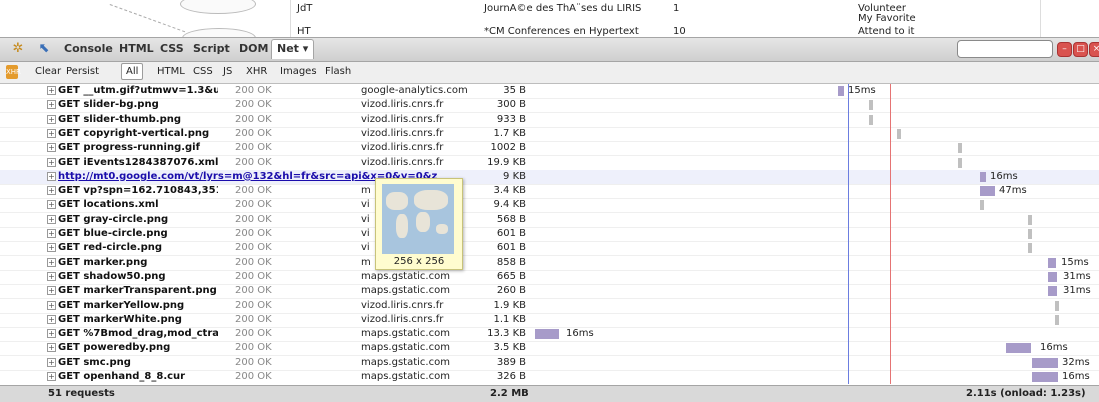 The width and height of the screenshot is (1099, 402). I want to click on persist-button: Persist, so click(82, 71).